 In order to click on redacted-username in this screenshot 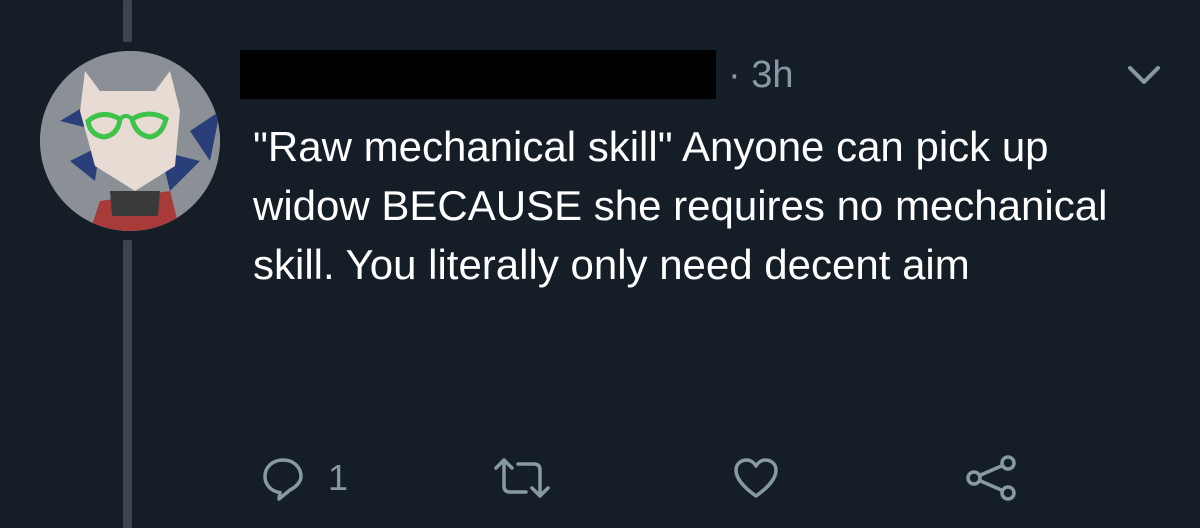, I will do `click(478, 74)`.